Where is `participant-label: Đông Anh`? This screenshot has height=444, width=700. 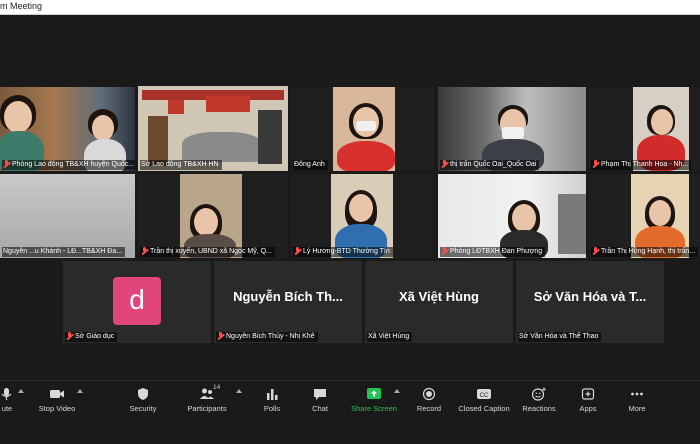 participant-label: Đông Anh is located at coordinates (310, 165).